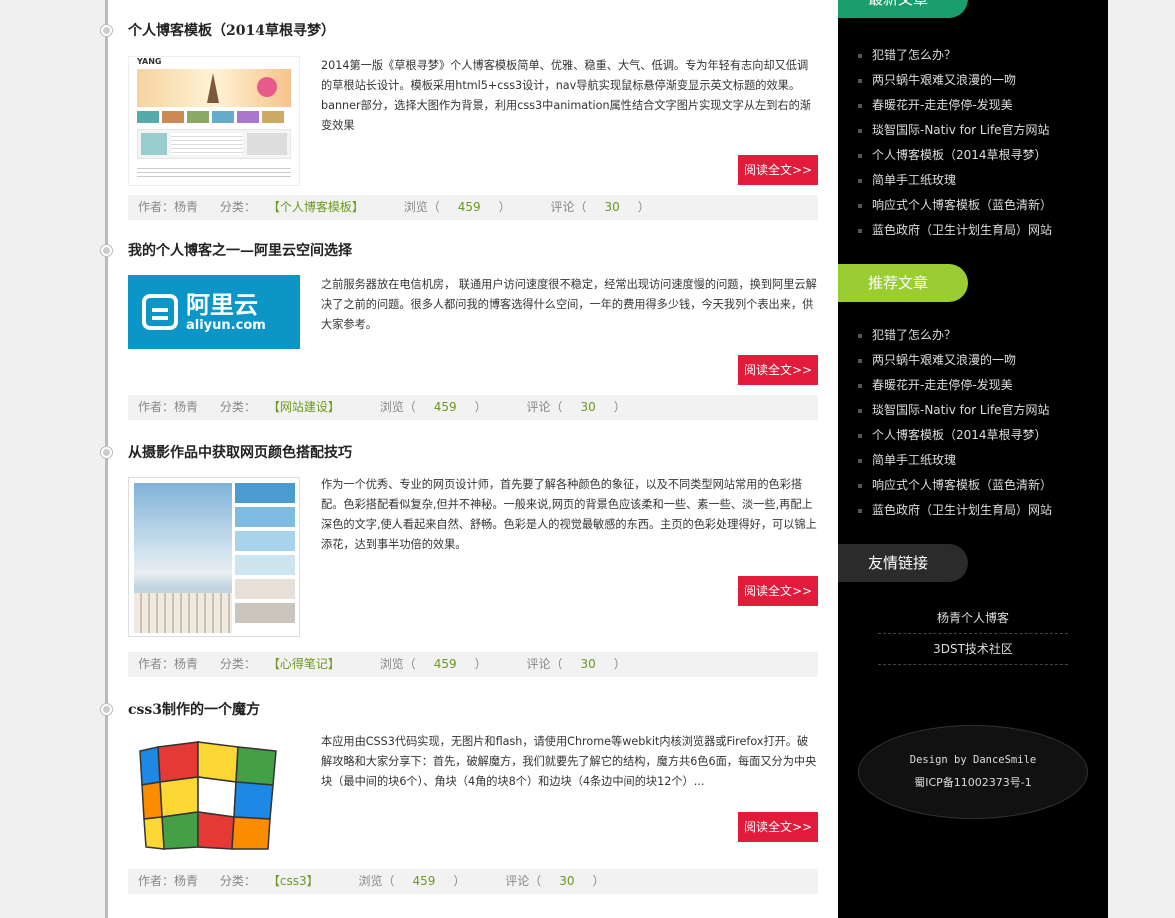 This screenshot has height=918, width=1175. I want to click on recommended-article-link: 两只蜗牛艰难又浪漫的一吻, so click(944, 360).